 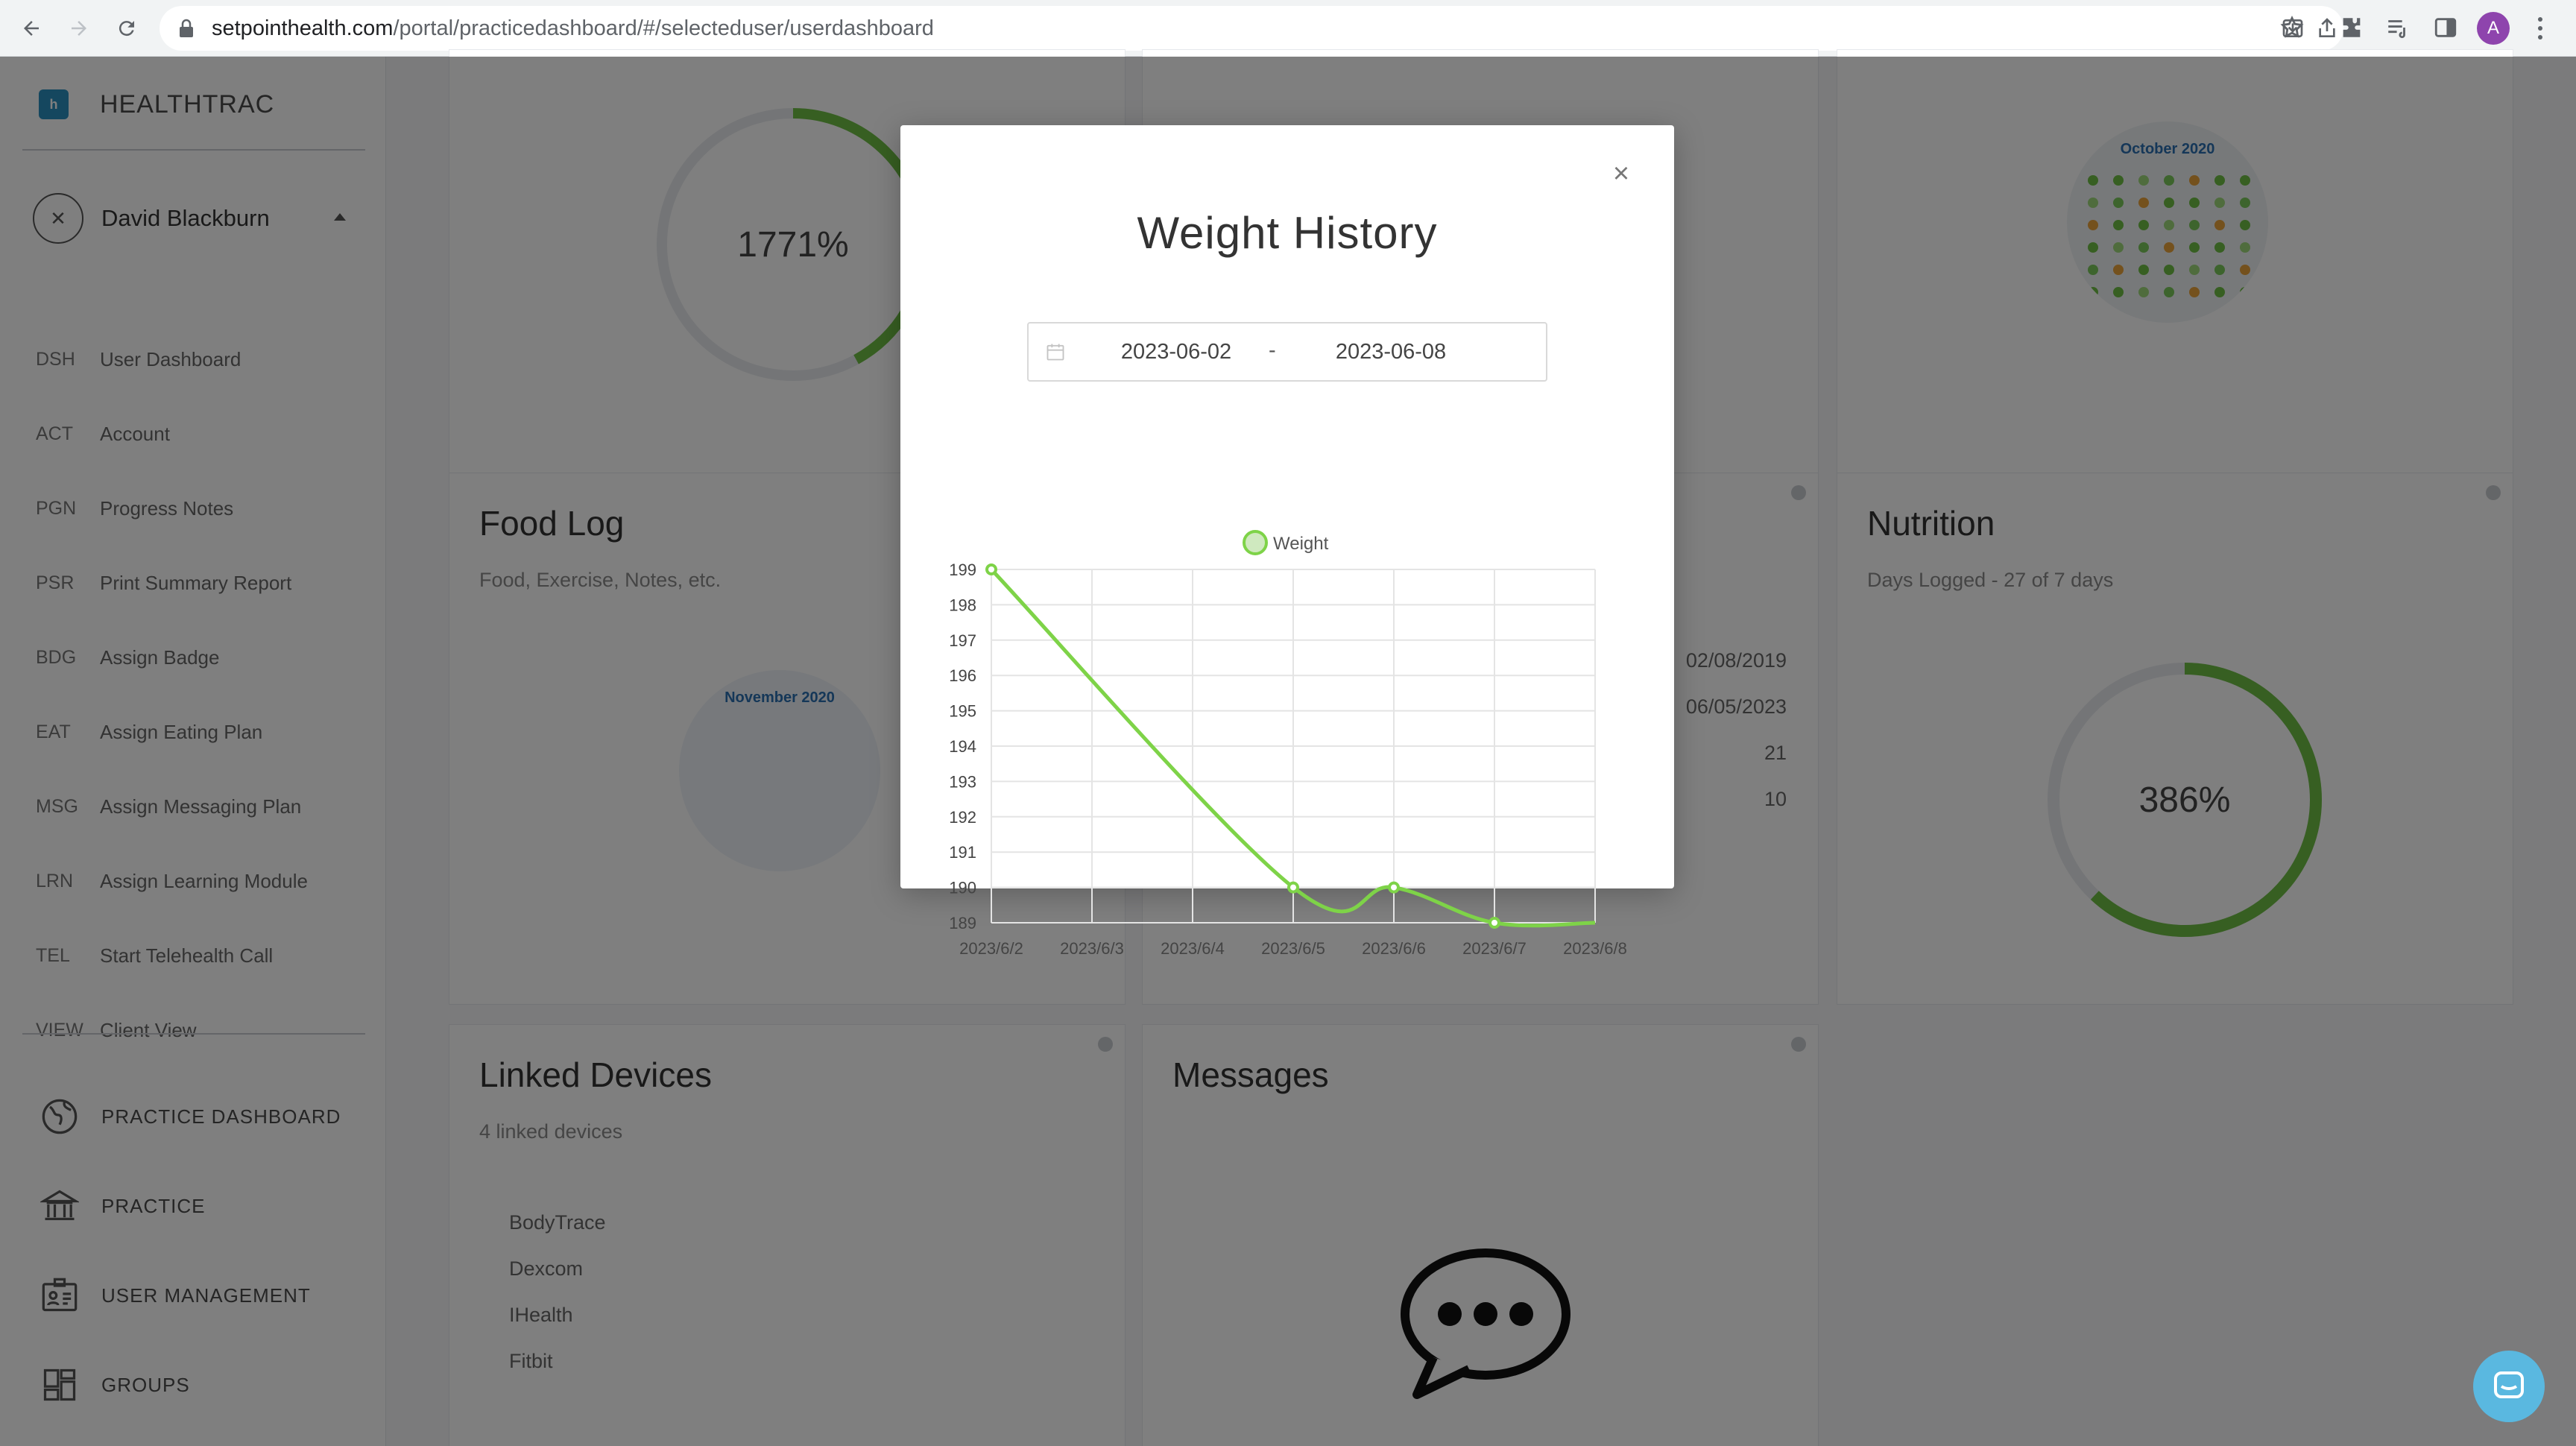 I want to click on lock-icon, so click(x=187, y=28).